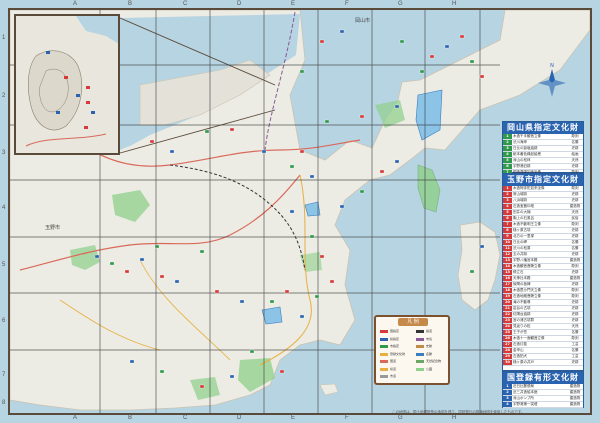 This screenshot has height=423, width=600. What do you see at coordinates (393, 368) in the screenshot?
I see `legend-item-label: 県道` at bounding box center [393, 368].